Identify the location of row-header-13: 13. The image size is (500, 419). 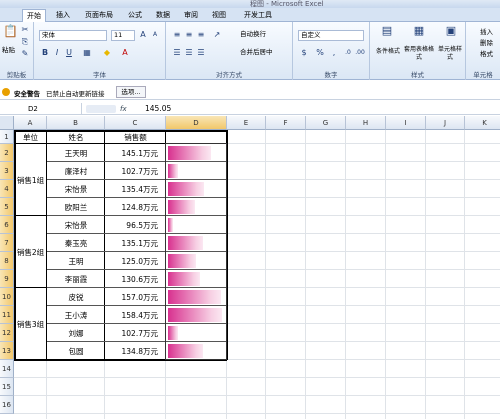
(7, 351).